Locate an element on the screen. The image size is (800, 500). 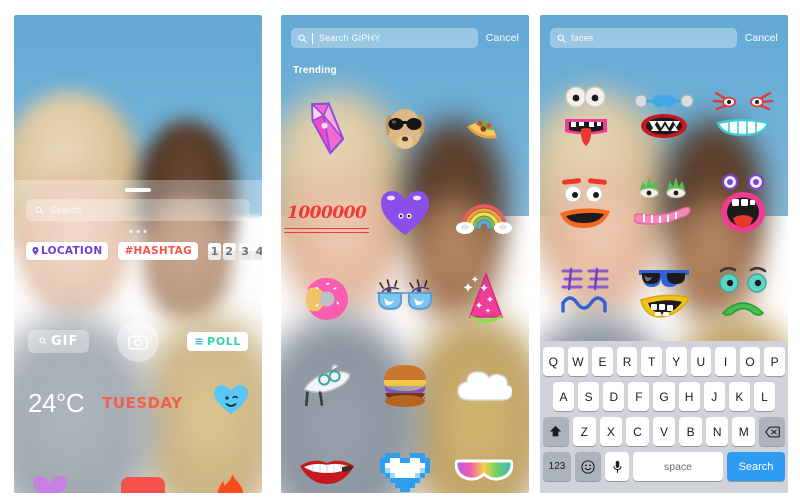
key-u: U is located at coordinates (701, 361).